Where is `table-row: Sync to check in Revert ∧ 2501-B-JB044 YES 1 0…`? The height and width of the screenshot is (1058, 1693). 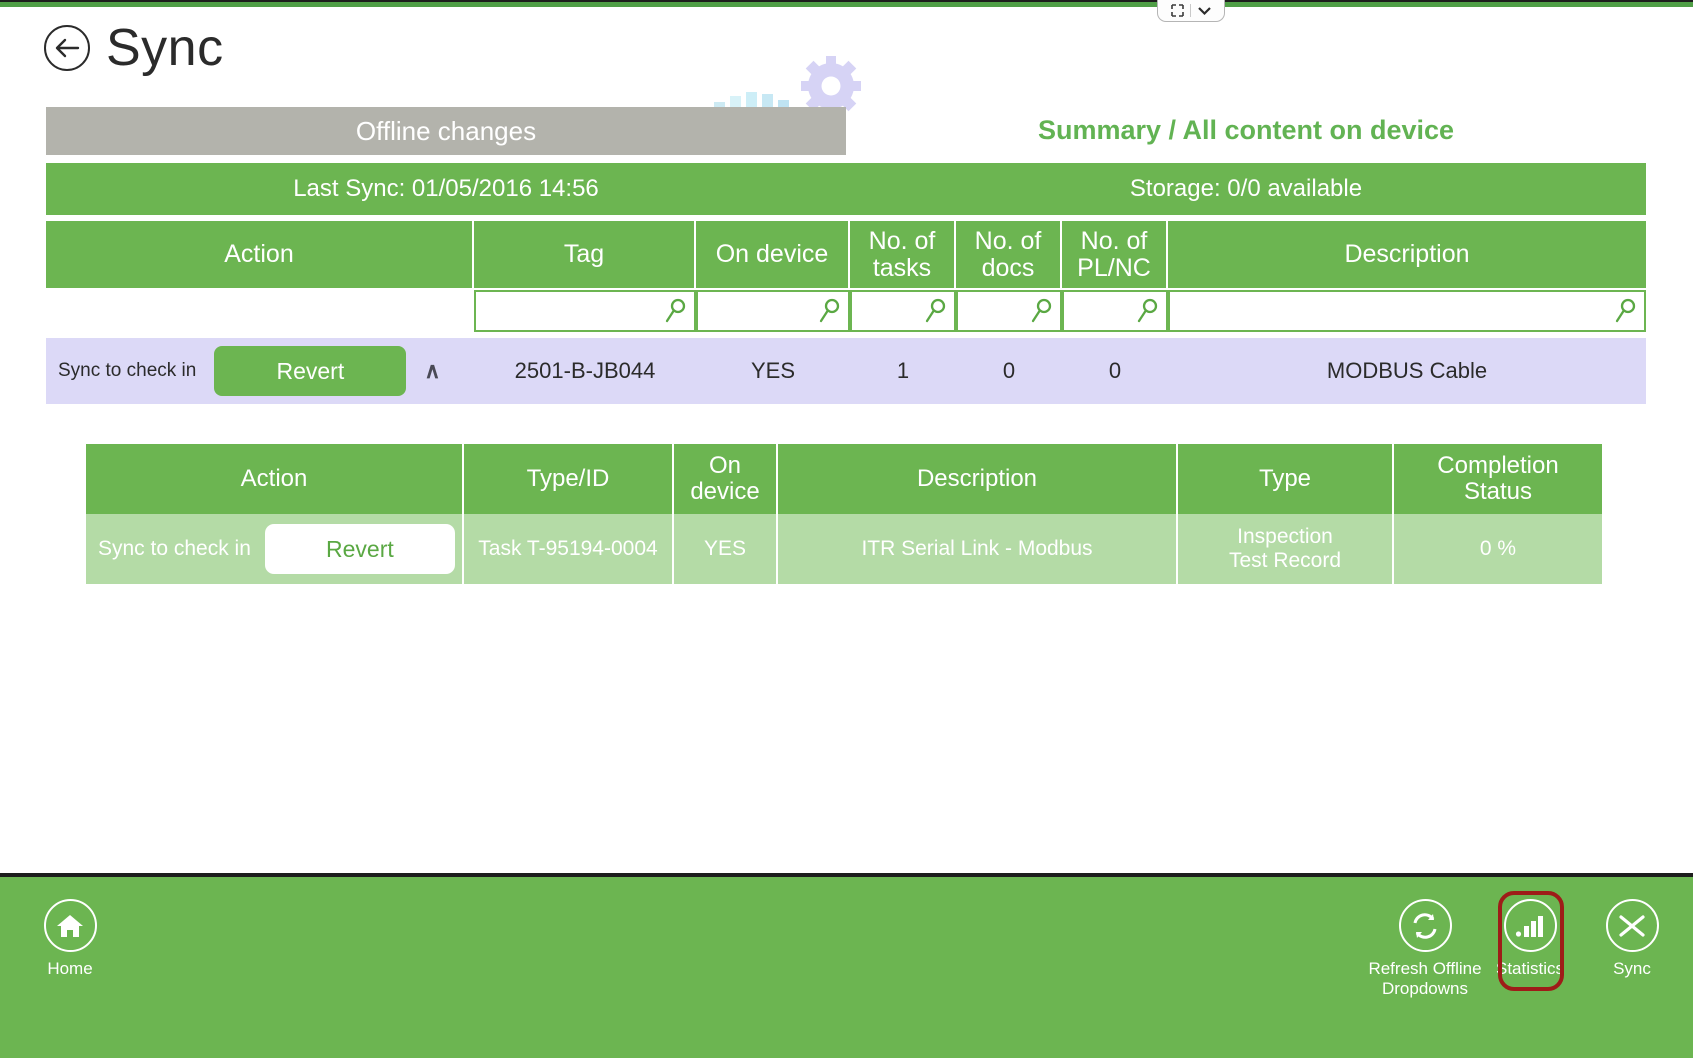
table-row: Sync to check in Revert ∧ 2501-B-JB044 YES 1 0… is located at coordinates (846, 371).